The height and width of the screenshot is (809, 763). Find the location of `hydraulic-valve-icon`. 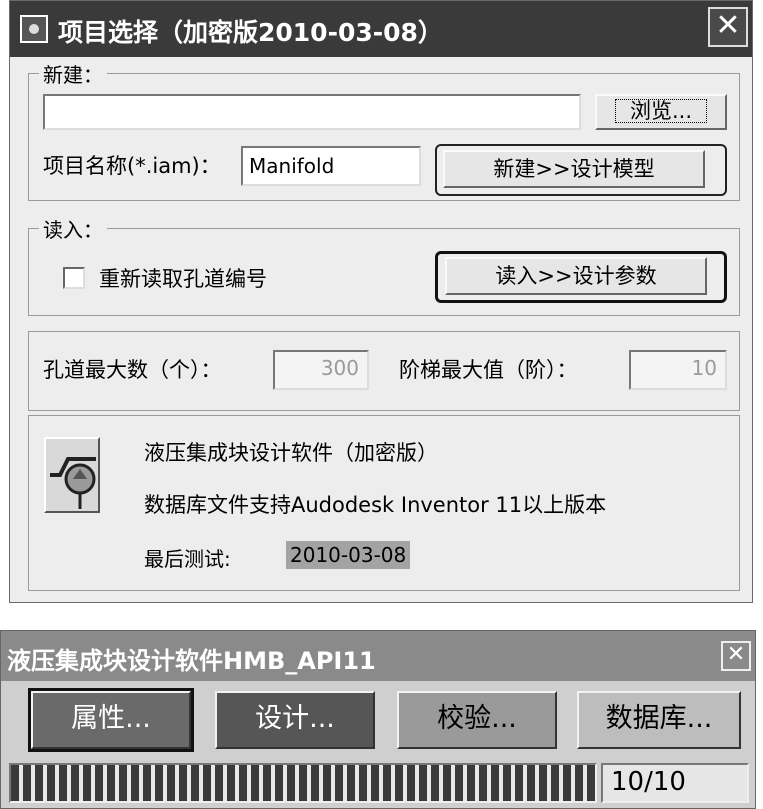

hydraulic-valve-icon is located at coordinates (72, 475).